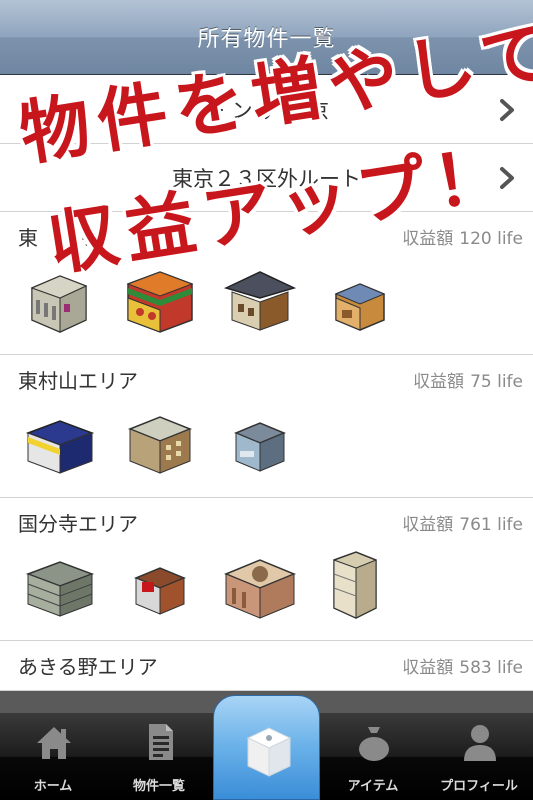 This screenshot has width=533, height=800. I want to click on tab-items: アイテム, so click(373, 756).